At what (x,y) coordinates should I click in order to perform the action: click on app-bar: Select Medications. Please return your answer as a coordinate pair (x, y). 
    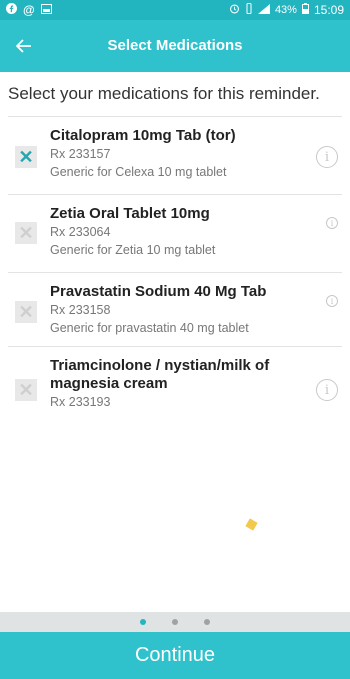
    Looking at the image, I should click on (175, 46).